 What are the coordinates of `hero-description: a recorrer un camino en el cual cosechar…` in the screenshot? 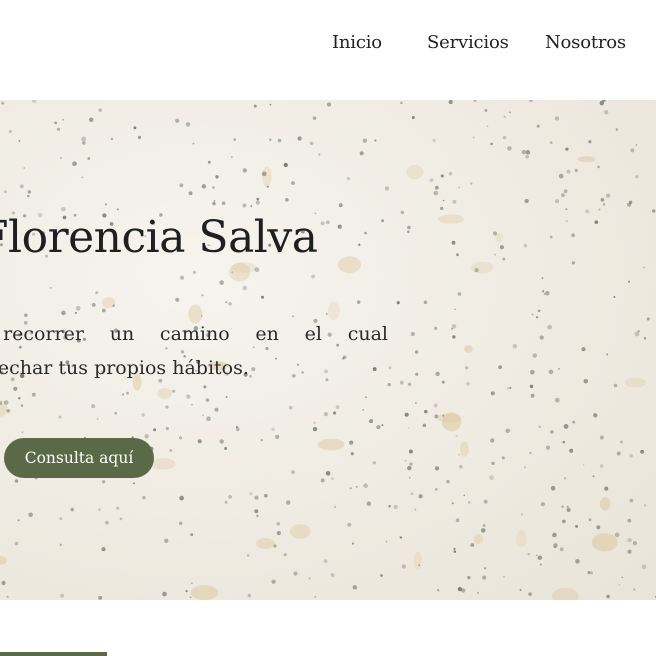 It's located at (194, 351).